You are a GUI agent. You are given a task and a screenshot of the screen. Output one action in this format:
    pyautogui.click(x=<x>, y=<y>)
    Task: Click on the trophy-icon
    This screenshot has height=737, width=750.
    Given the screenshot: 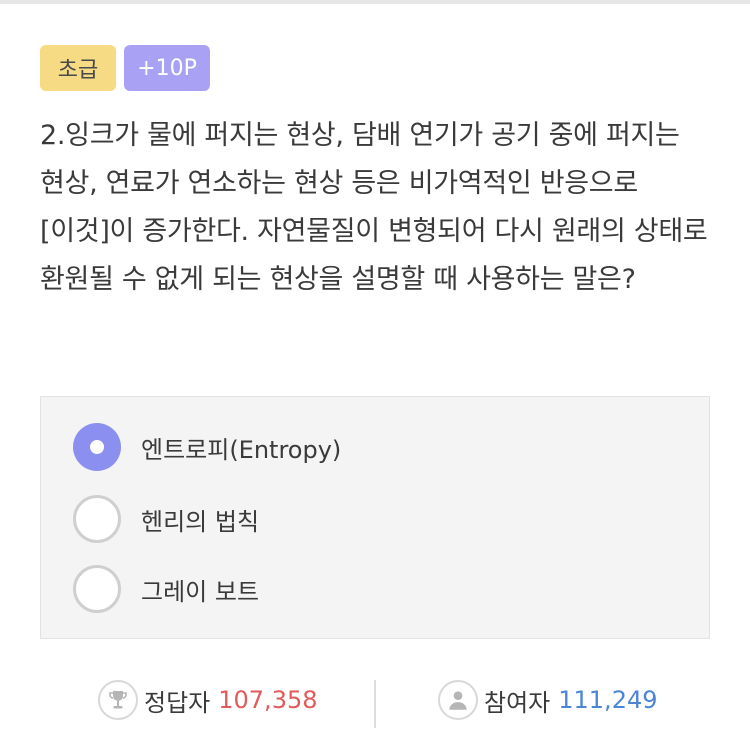 What is the action you would take?
    pyautogui.click(x=118, y=700)
    